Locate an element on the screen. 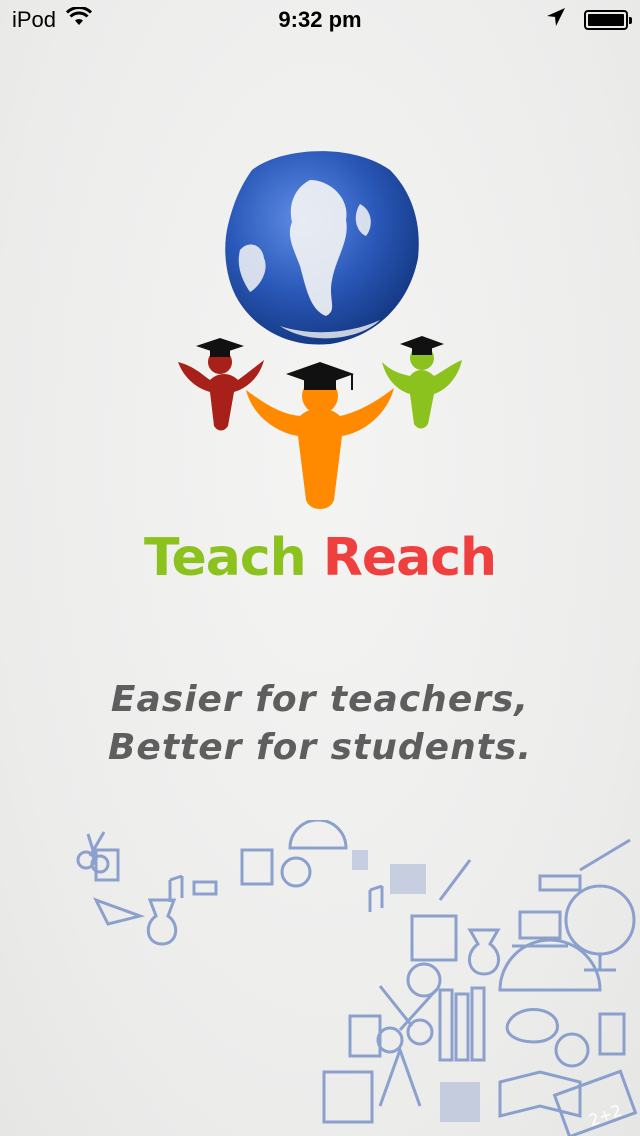 This screenshot has height=1136, width=640. brand-word-teach: Teach is located at coordinates (225, 558).